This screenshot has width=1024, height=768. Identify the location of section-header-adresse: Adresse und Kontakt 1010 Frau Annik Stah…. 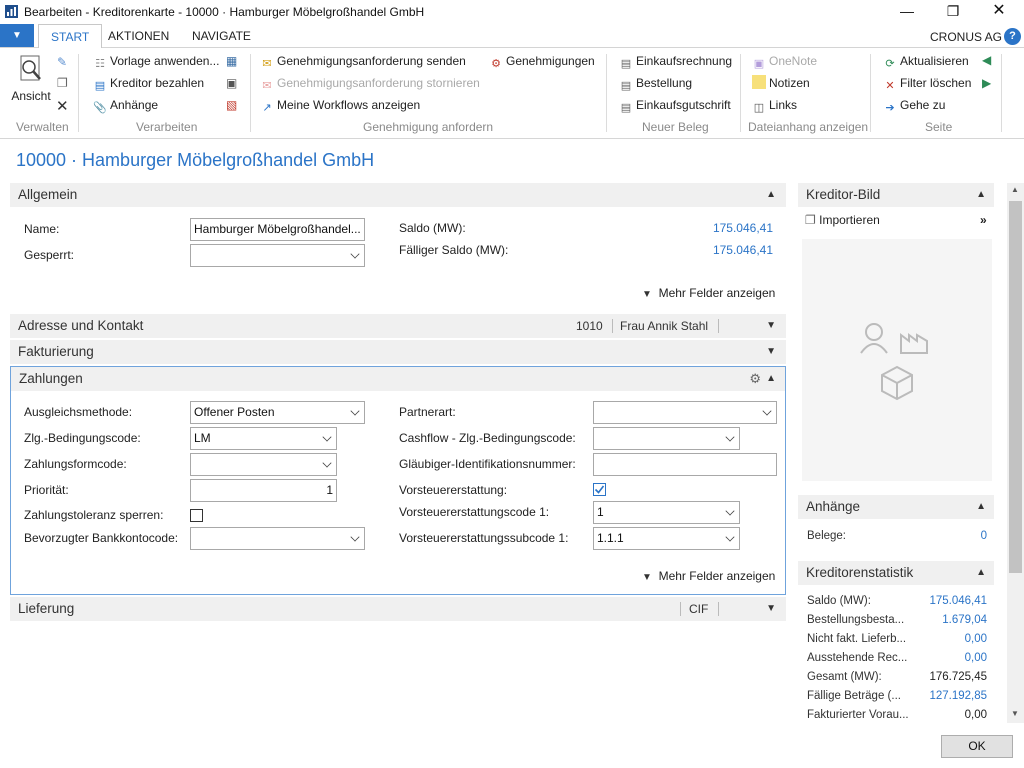
(398, 326).